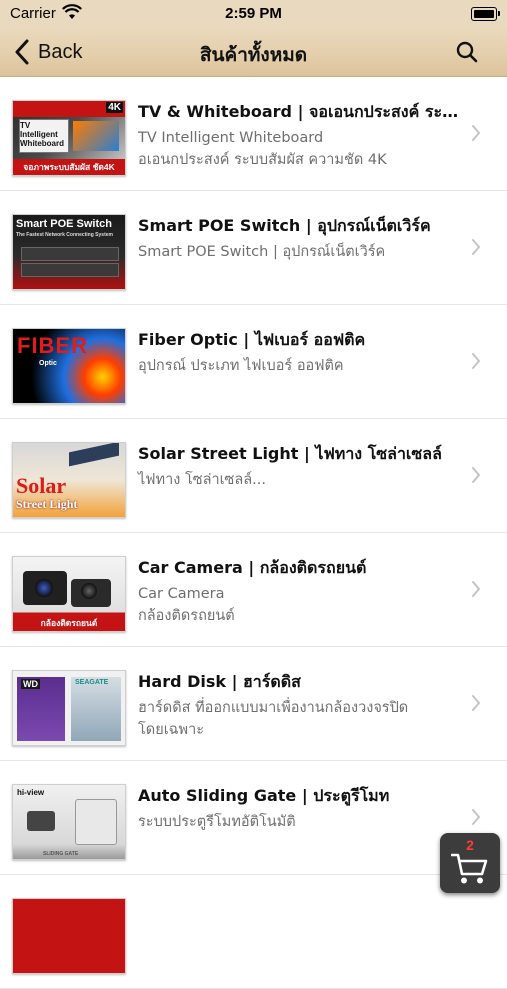 This screenshot has width=507, height=989. I want to click on page-title: สินค้าทั้งหมด, so click(253, 55).